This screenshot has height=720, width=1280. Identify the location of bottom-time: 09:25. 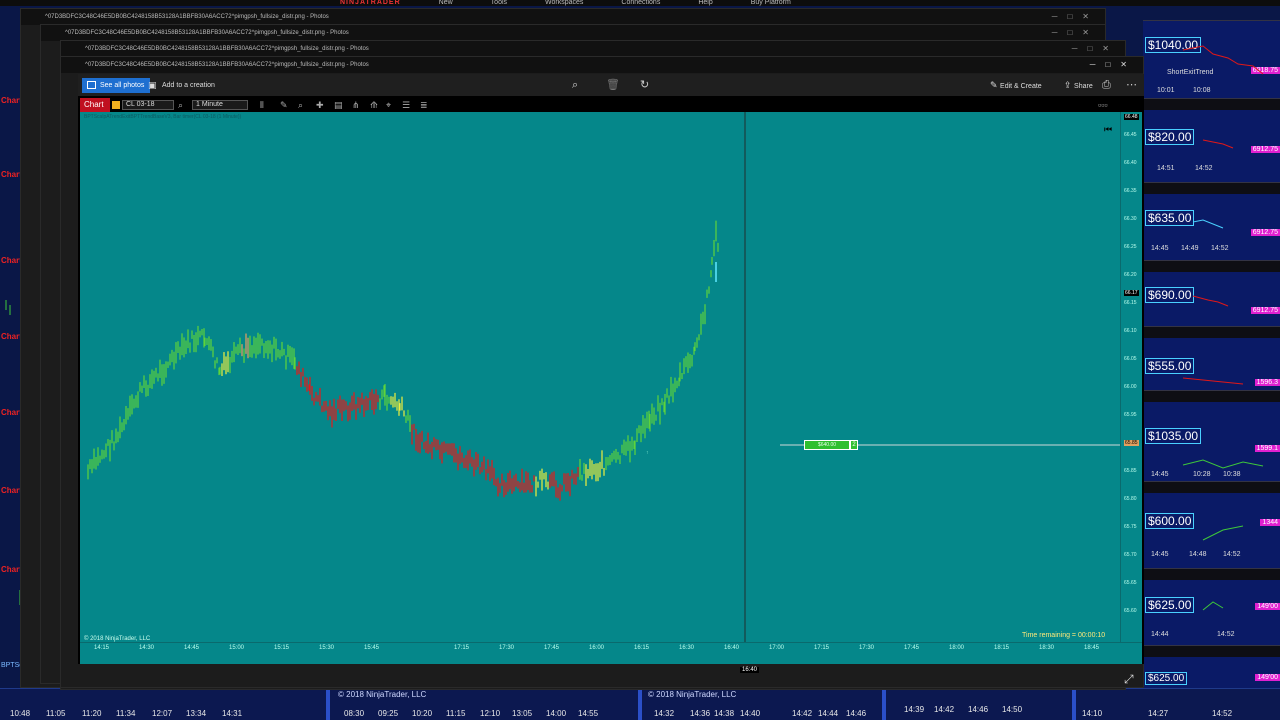
(388, 713).